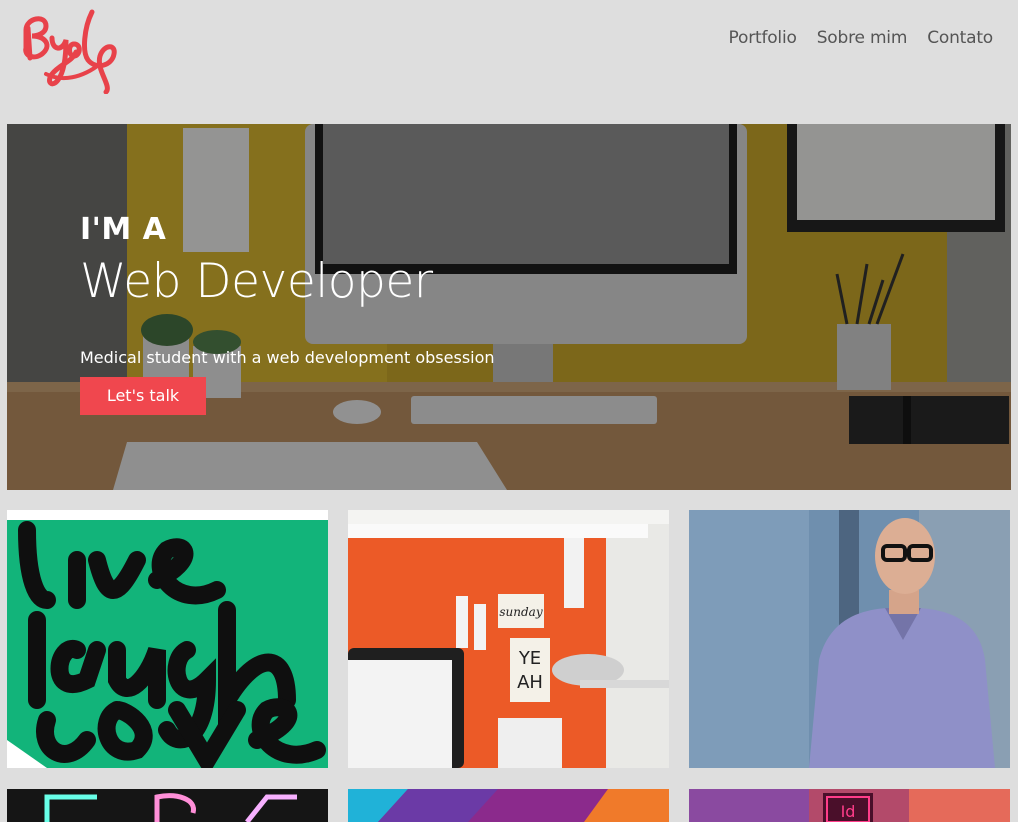 The height and width of the screenshot is (822, 1018). Describe the element at coordinates (509, 55) in the screenshot. I see `site-header: Portfolio Sobre mim Contato` at that location.